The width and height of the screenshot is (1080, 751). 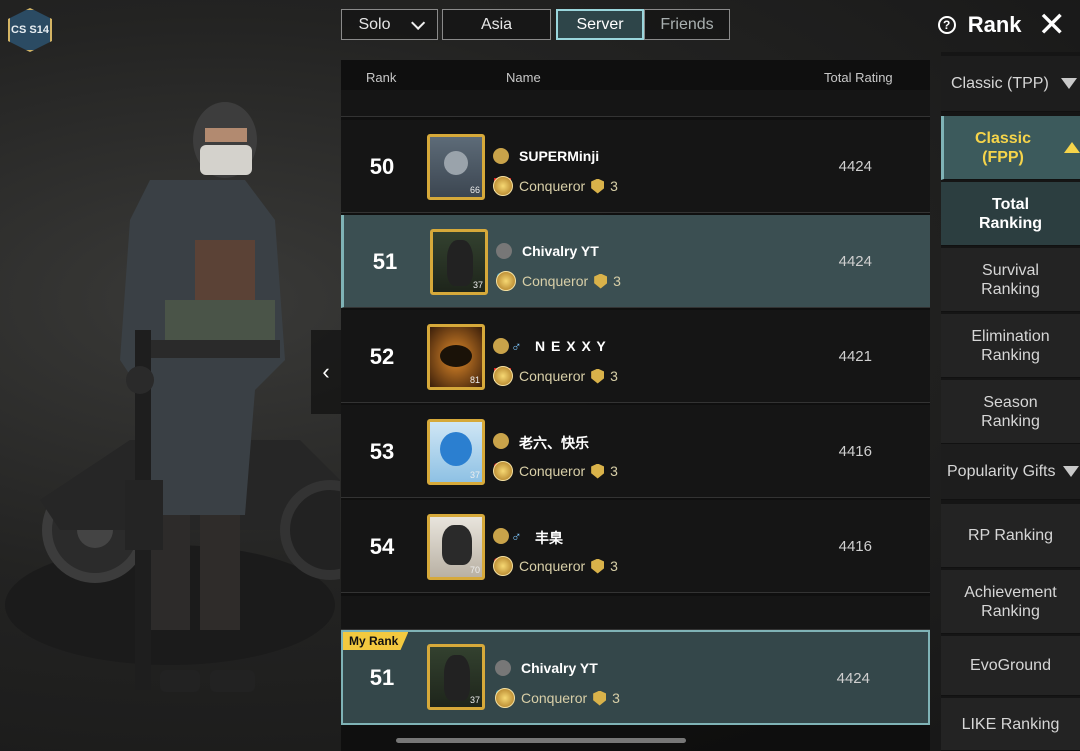 What do you see at coordinates (382, 356) in the screenshot?
I see `row-rank: 52` at bounding box center [382, 356].